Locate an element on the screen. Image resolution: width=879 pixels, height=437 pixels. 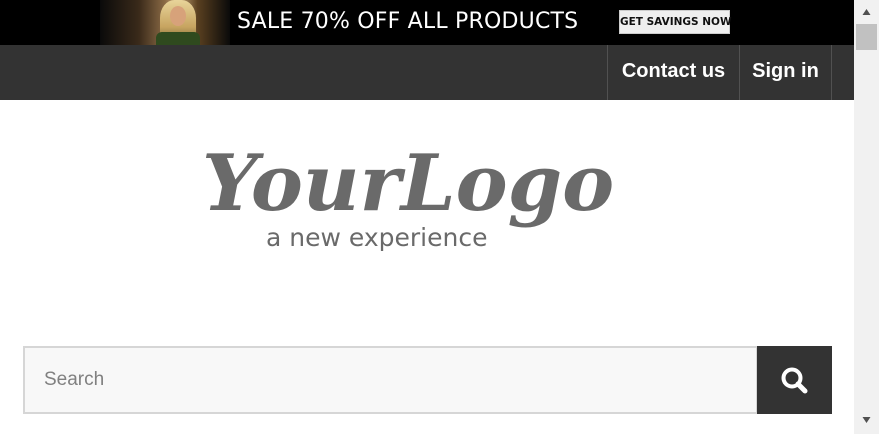
search-icon is located at coordinates (794, 380).